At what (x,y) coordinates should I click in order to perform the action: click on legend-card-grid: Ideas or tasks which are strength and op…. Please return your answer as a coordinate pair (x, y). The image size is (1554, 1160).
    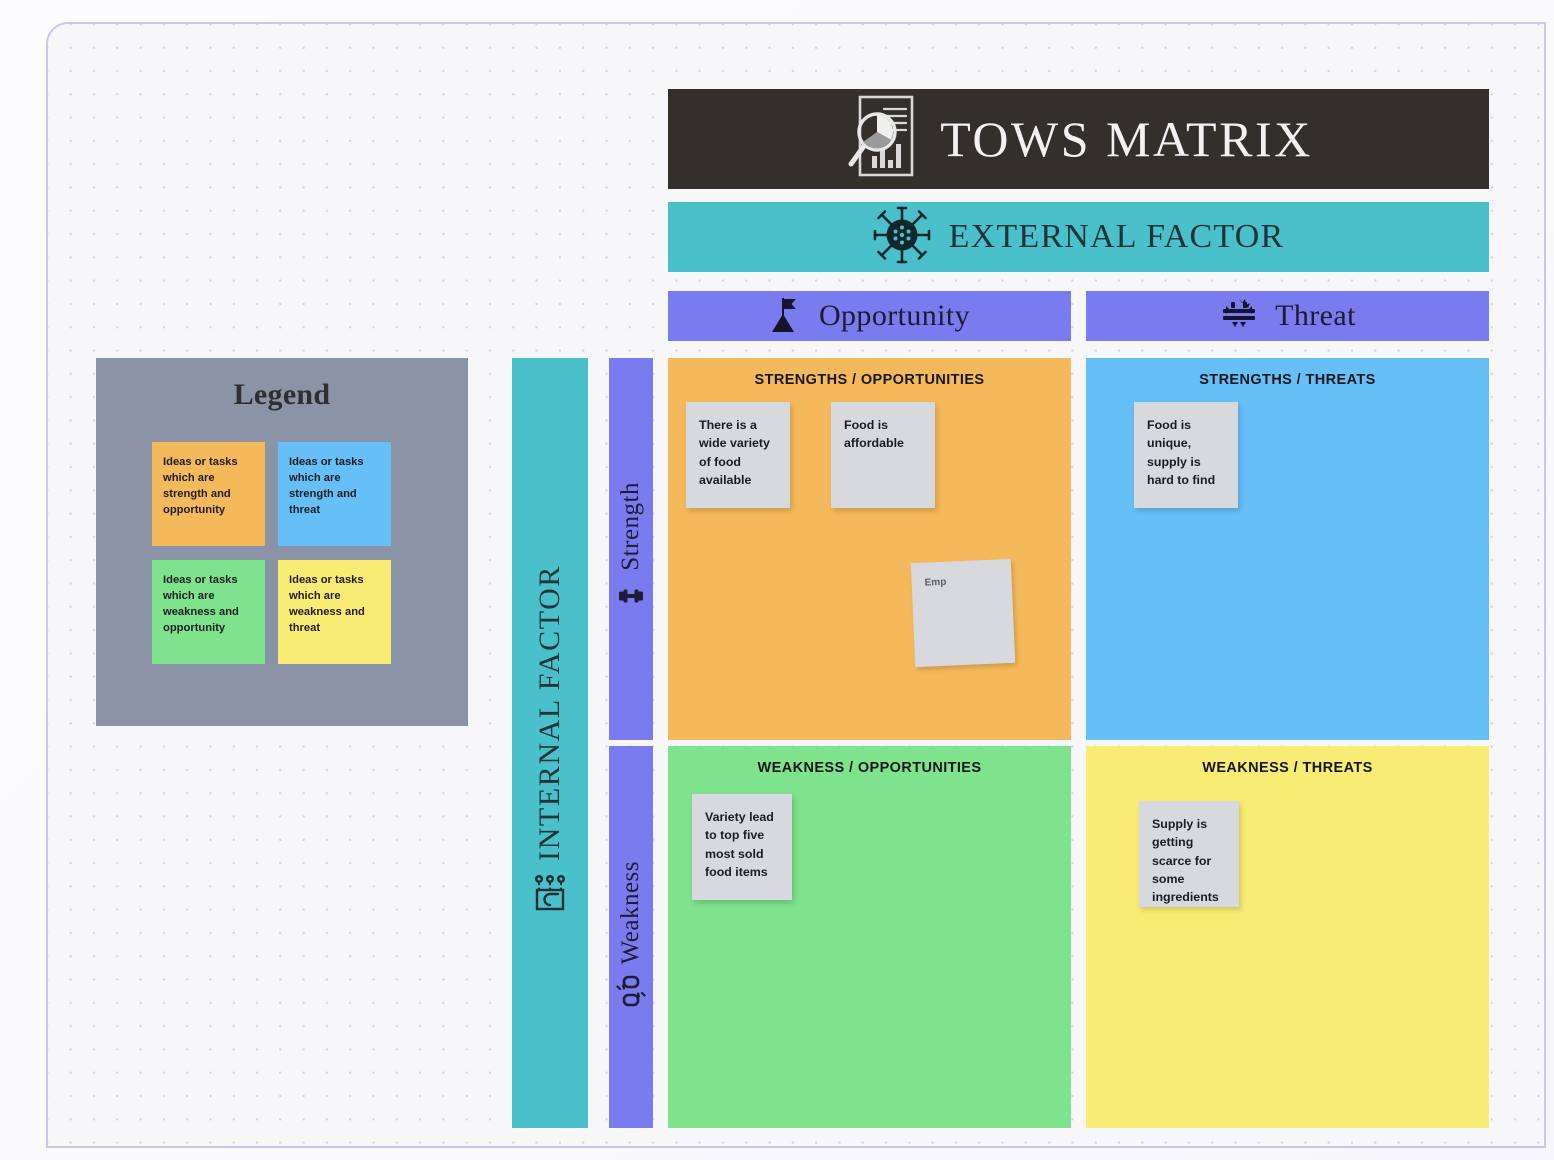
    Looking at the image, I should click on (271, 553).